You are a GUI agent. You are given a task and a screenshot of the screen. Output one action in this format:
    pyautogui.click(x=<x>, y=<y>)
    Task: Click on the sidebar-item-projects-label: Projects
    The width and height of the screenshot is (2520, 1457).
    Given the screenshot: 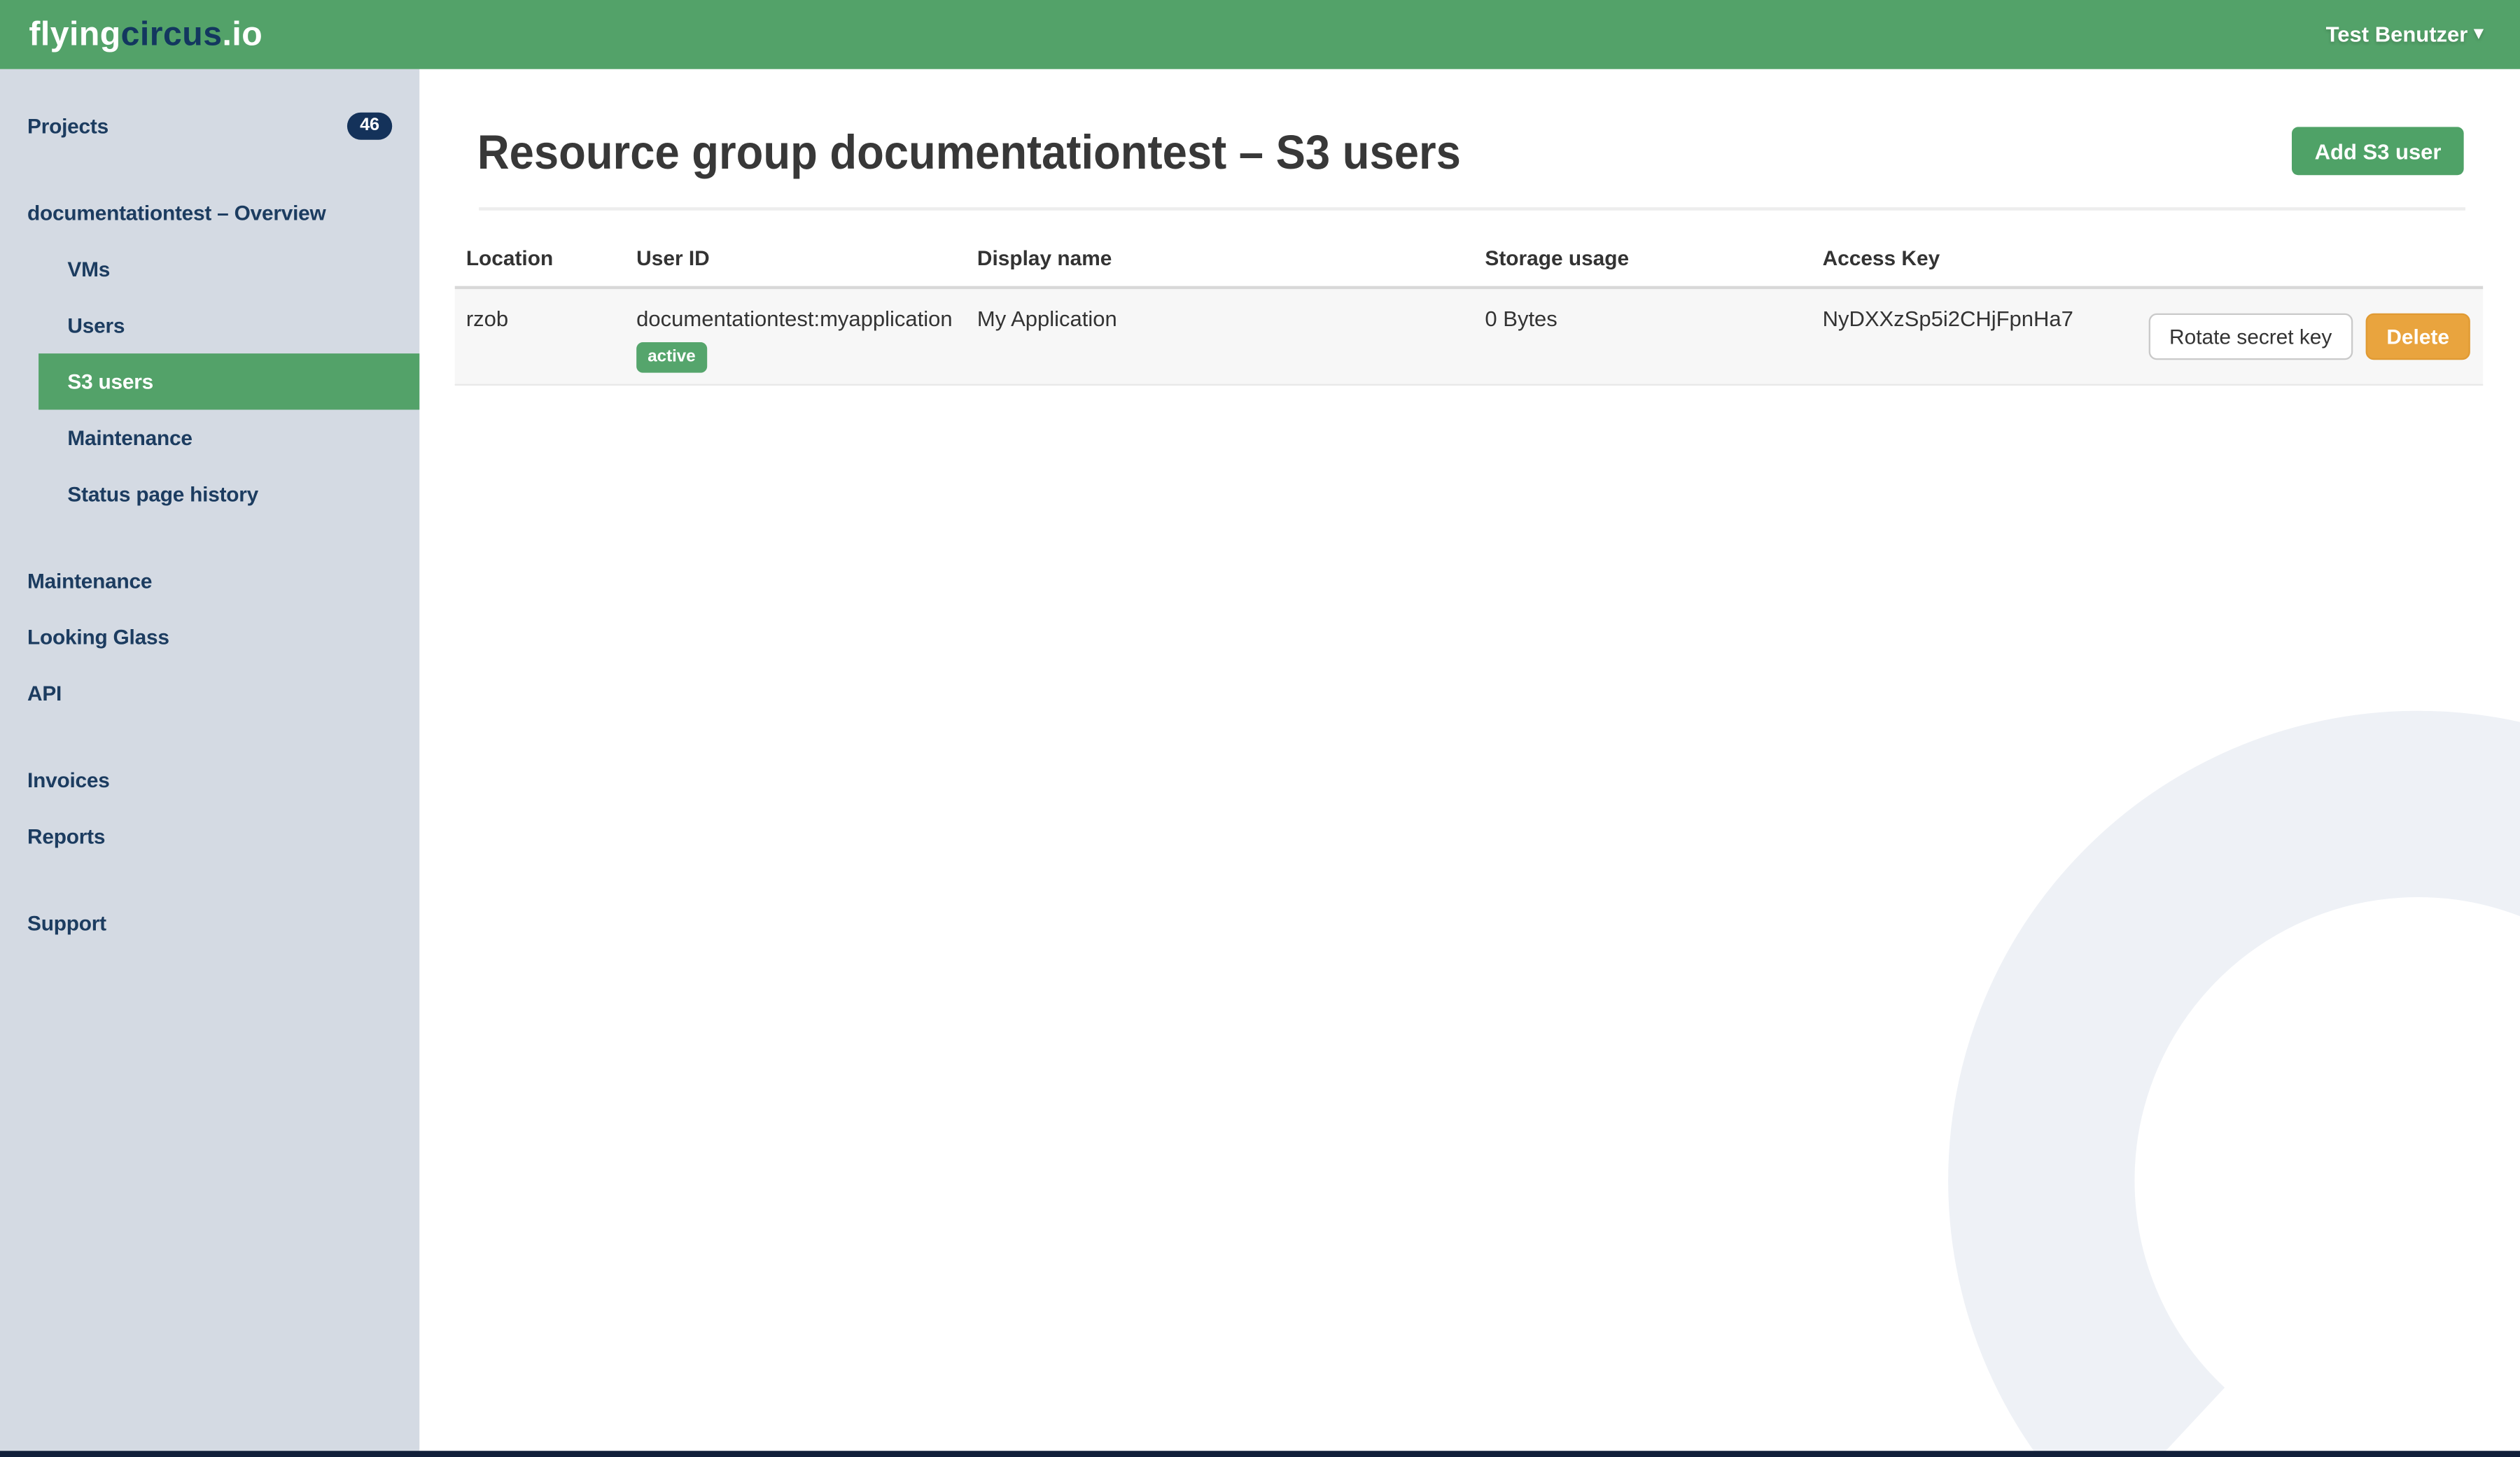 What is the action you would take?
    pyautogui.click(x=68, y=126)
    